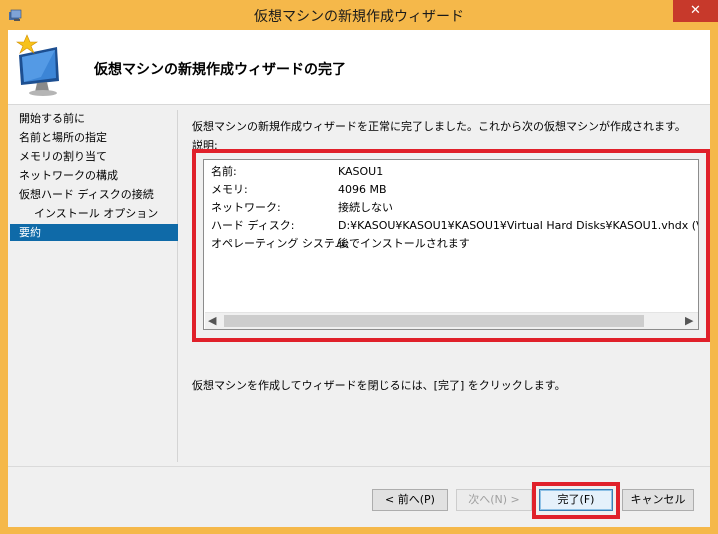 Image resolution: width=718 pixels, height=534 pixels. Describe the element at coordinates (453, 189) in the screenshot. I see `summary-row: メモリ: 4096 MB` at that location.